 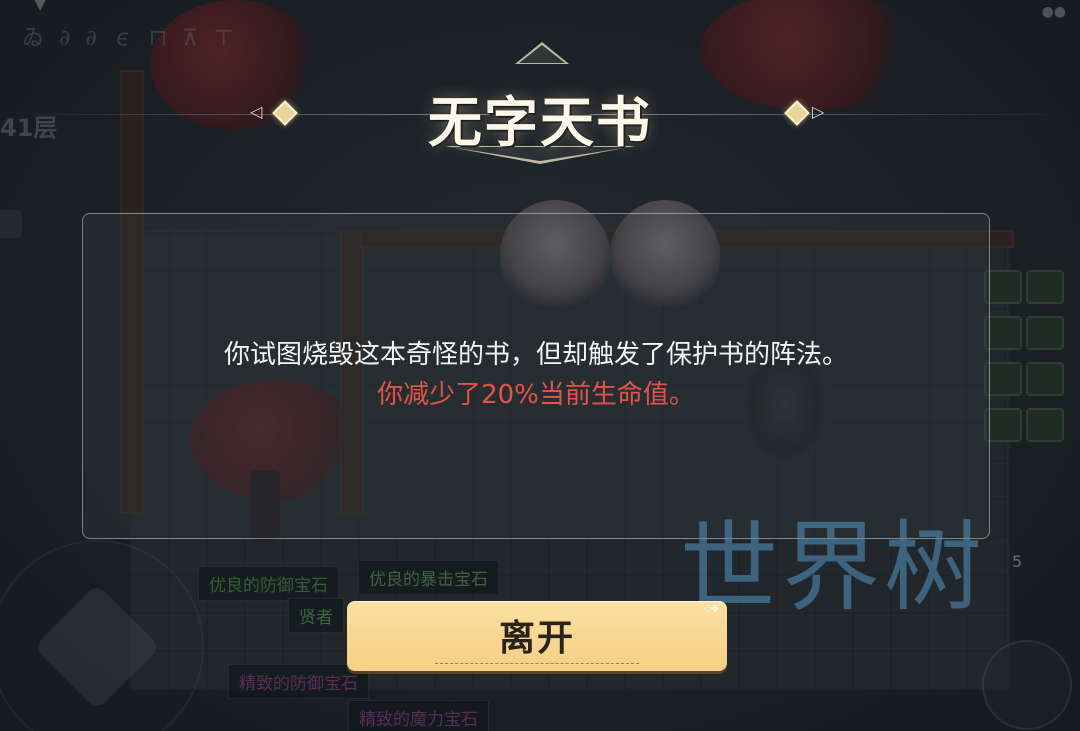 What do you see at coordinates (535, 355) in the screenshot?
I see `dialog-message: 你试图烧毁这本奇怪的书，但却触发了保护书的阵法。` at bounding box center [535, 355].